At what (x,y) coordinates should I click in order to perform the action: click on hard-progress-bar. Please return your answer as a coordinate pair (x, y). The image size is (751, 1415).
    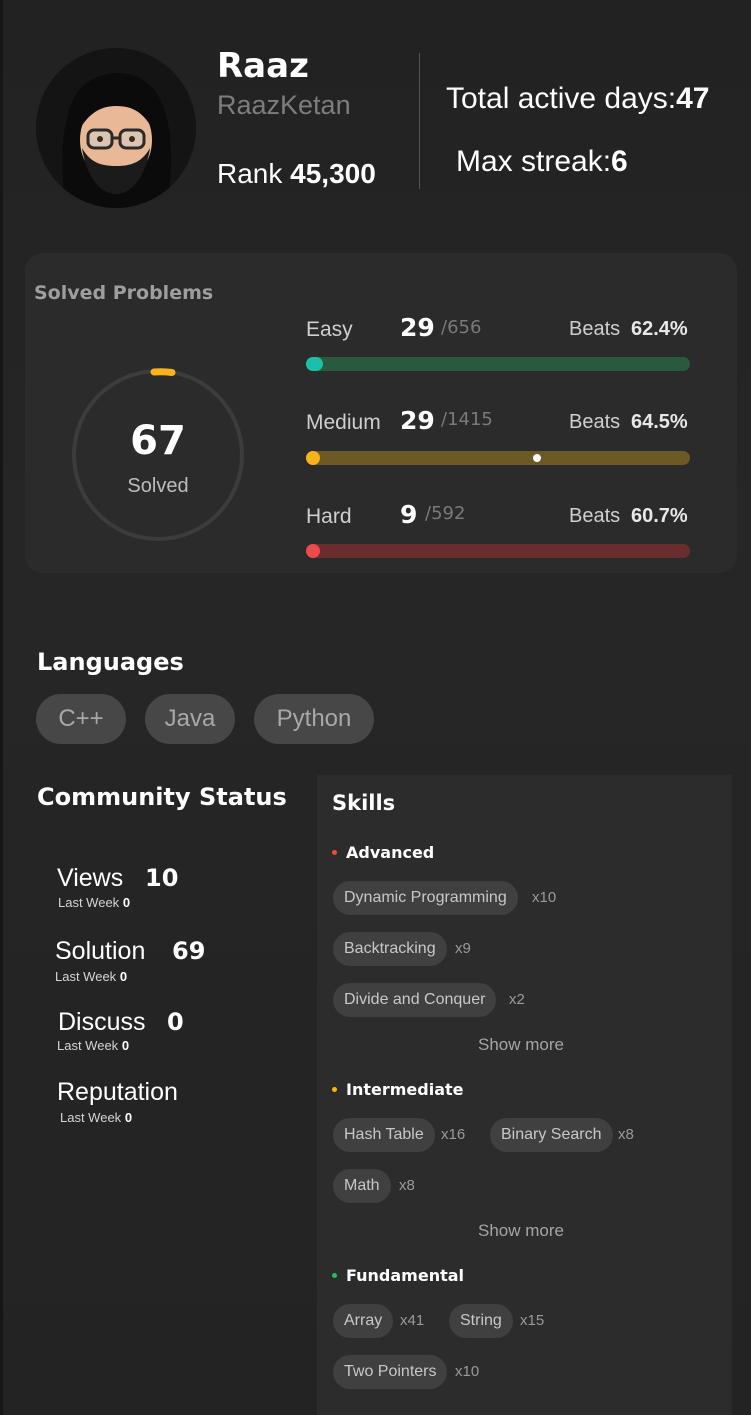
    Looking at the image, I should click on (498, 551).